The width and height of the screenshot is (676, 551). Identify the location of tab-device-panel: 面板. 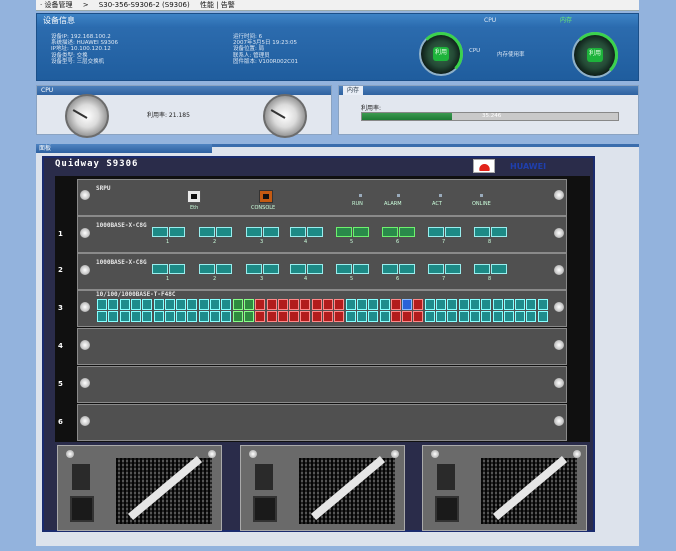
(124, 148).